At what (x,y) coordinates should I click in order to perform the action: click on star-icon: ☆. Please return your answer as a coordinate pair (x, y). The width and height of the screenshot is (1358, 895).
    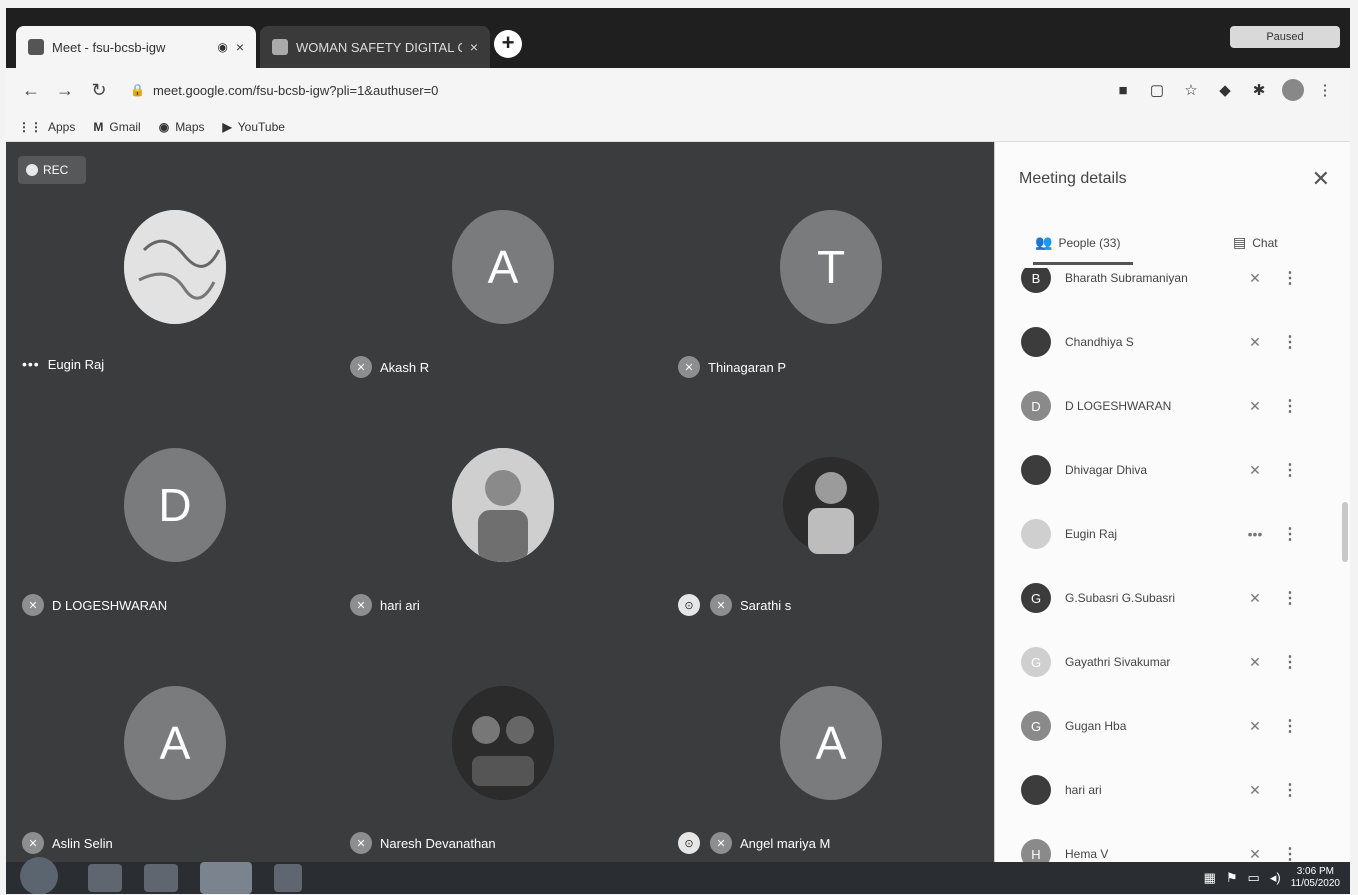
    Looking at the image, I should click on (1191, 90).